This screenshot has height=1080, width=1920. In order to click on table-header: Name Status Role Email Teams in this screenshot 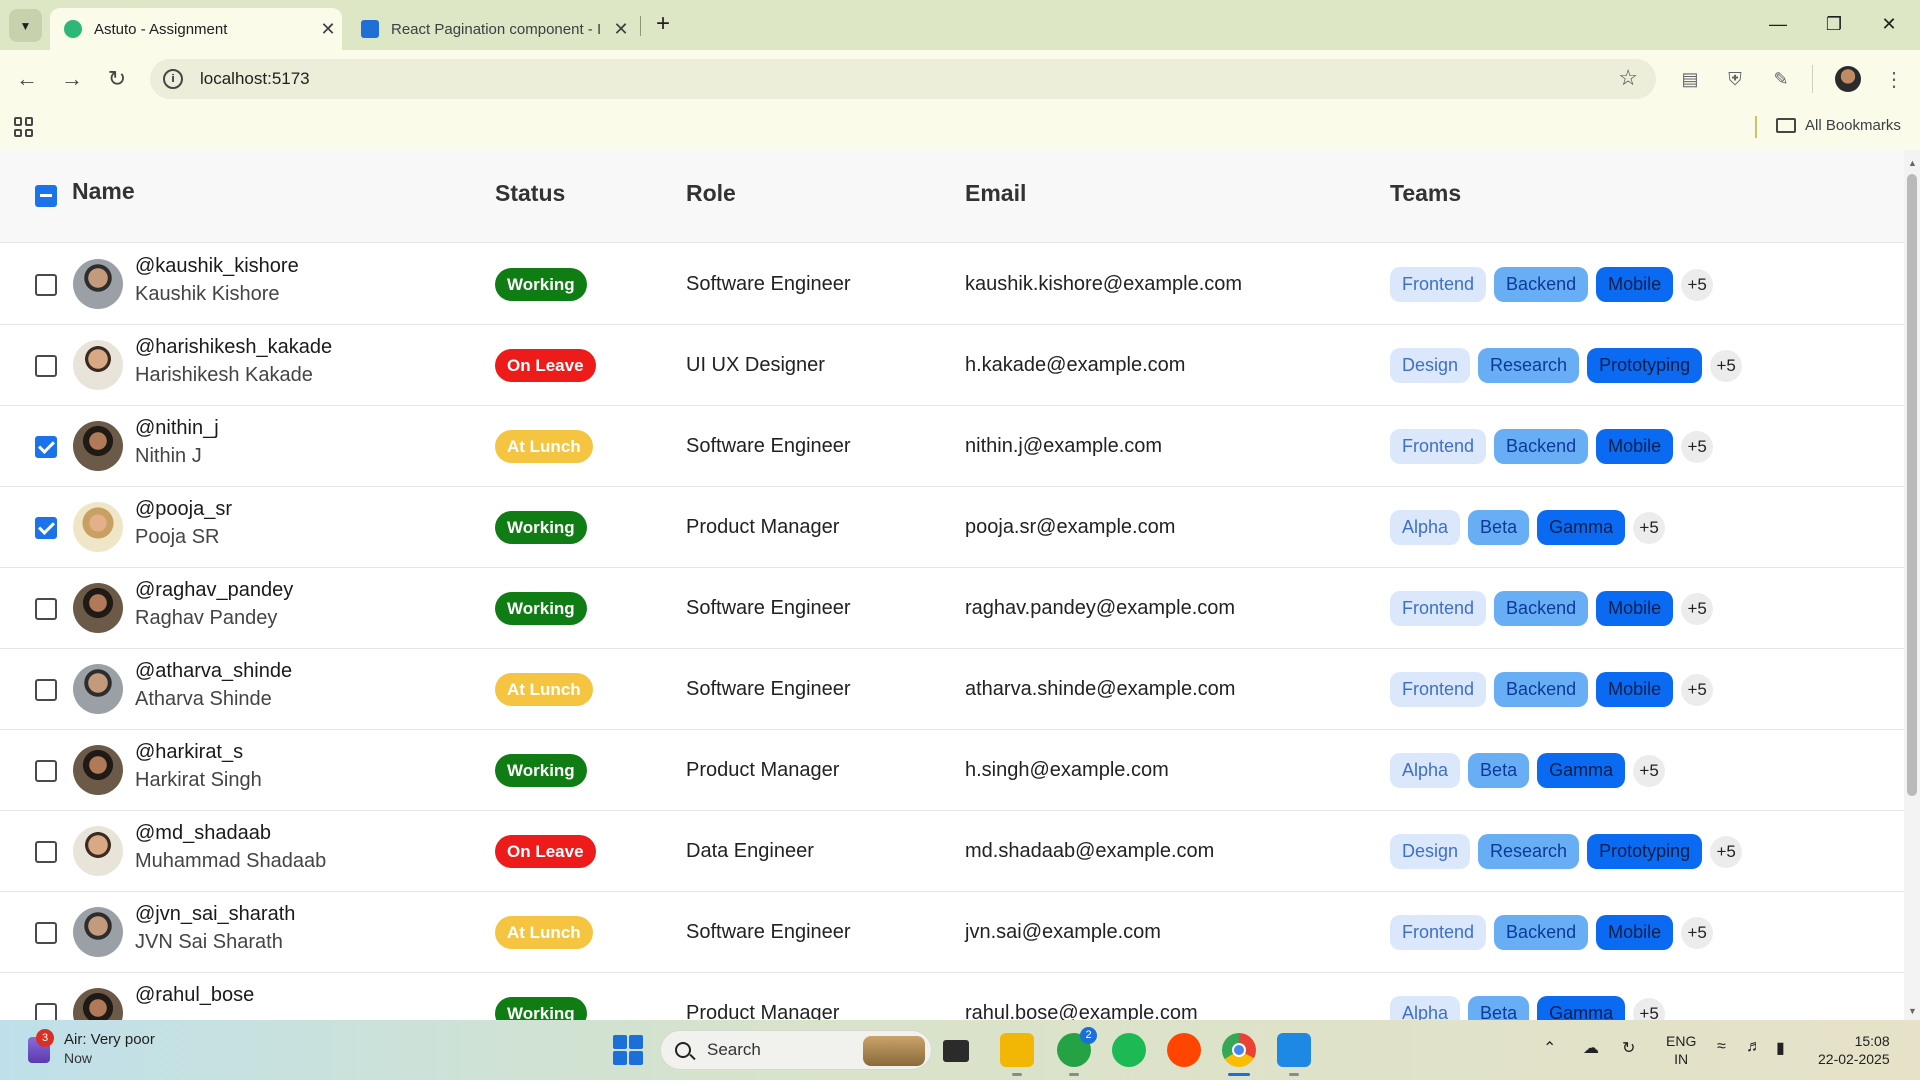, I will do `click(952, 196)`.